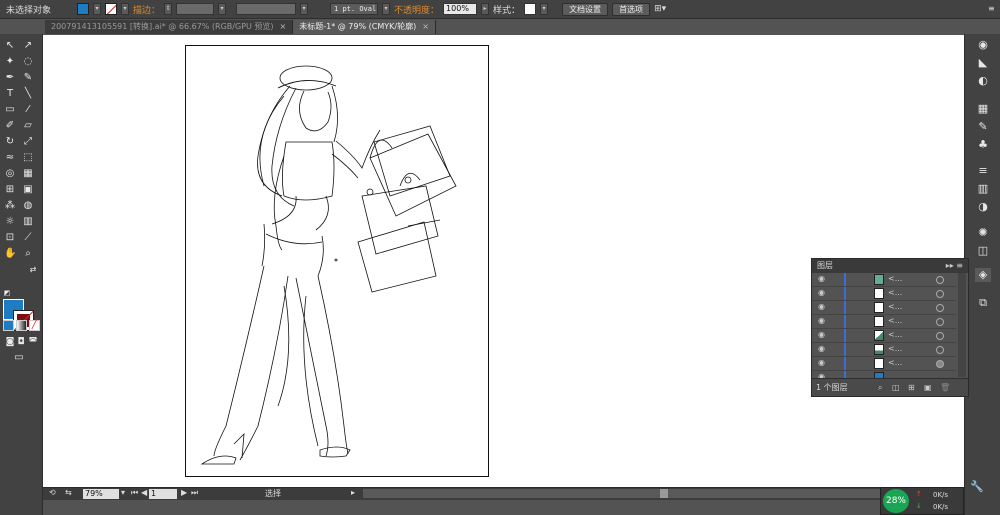 The width and height of the screenshot is (1000, 515). Describe the element at coordinates (896, 388) in the screenshot. I see `make-clipping-mask-icon: ◫` at that location.